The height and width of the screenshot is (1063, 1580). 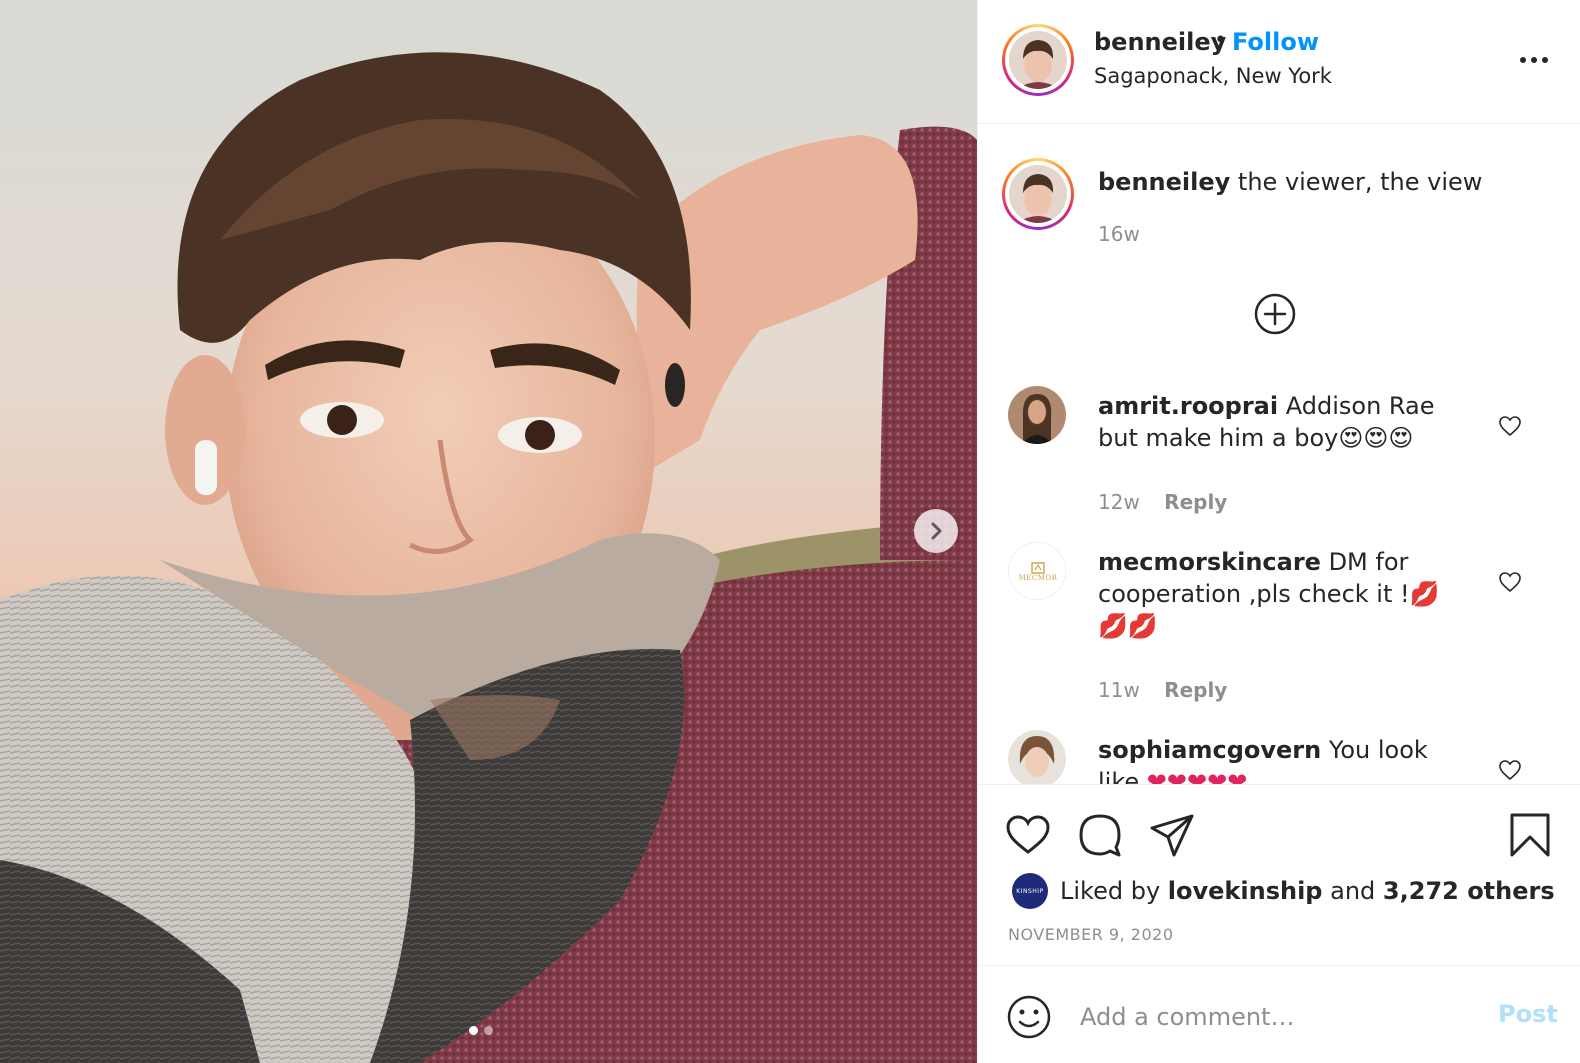 What do you see at coordinates (1030, 891) in the screenshot?
I see `liker-avatar: KINSHIP` at bounding box center [1030, 891].